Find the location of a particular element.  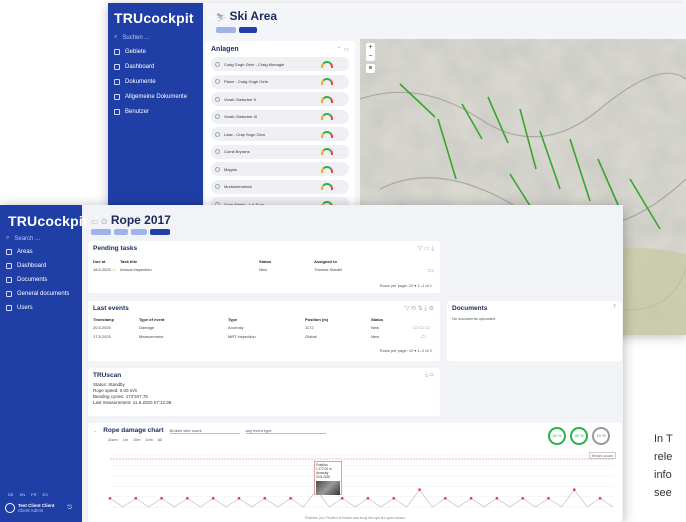

card-tools: ▽ ▭ ⤓ is located at coordinates (426, 249).